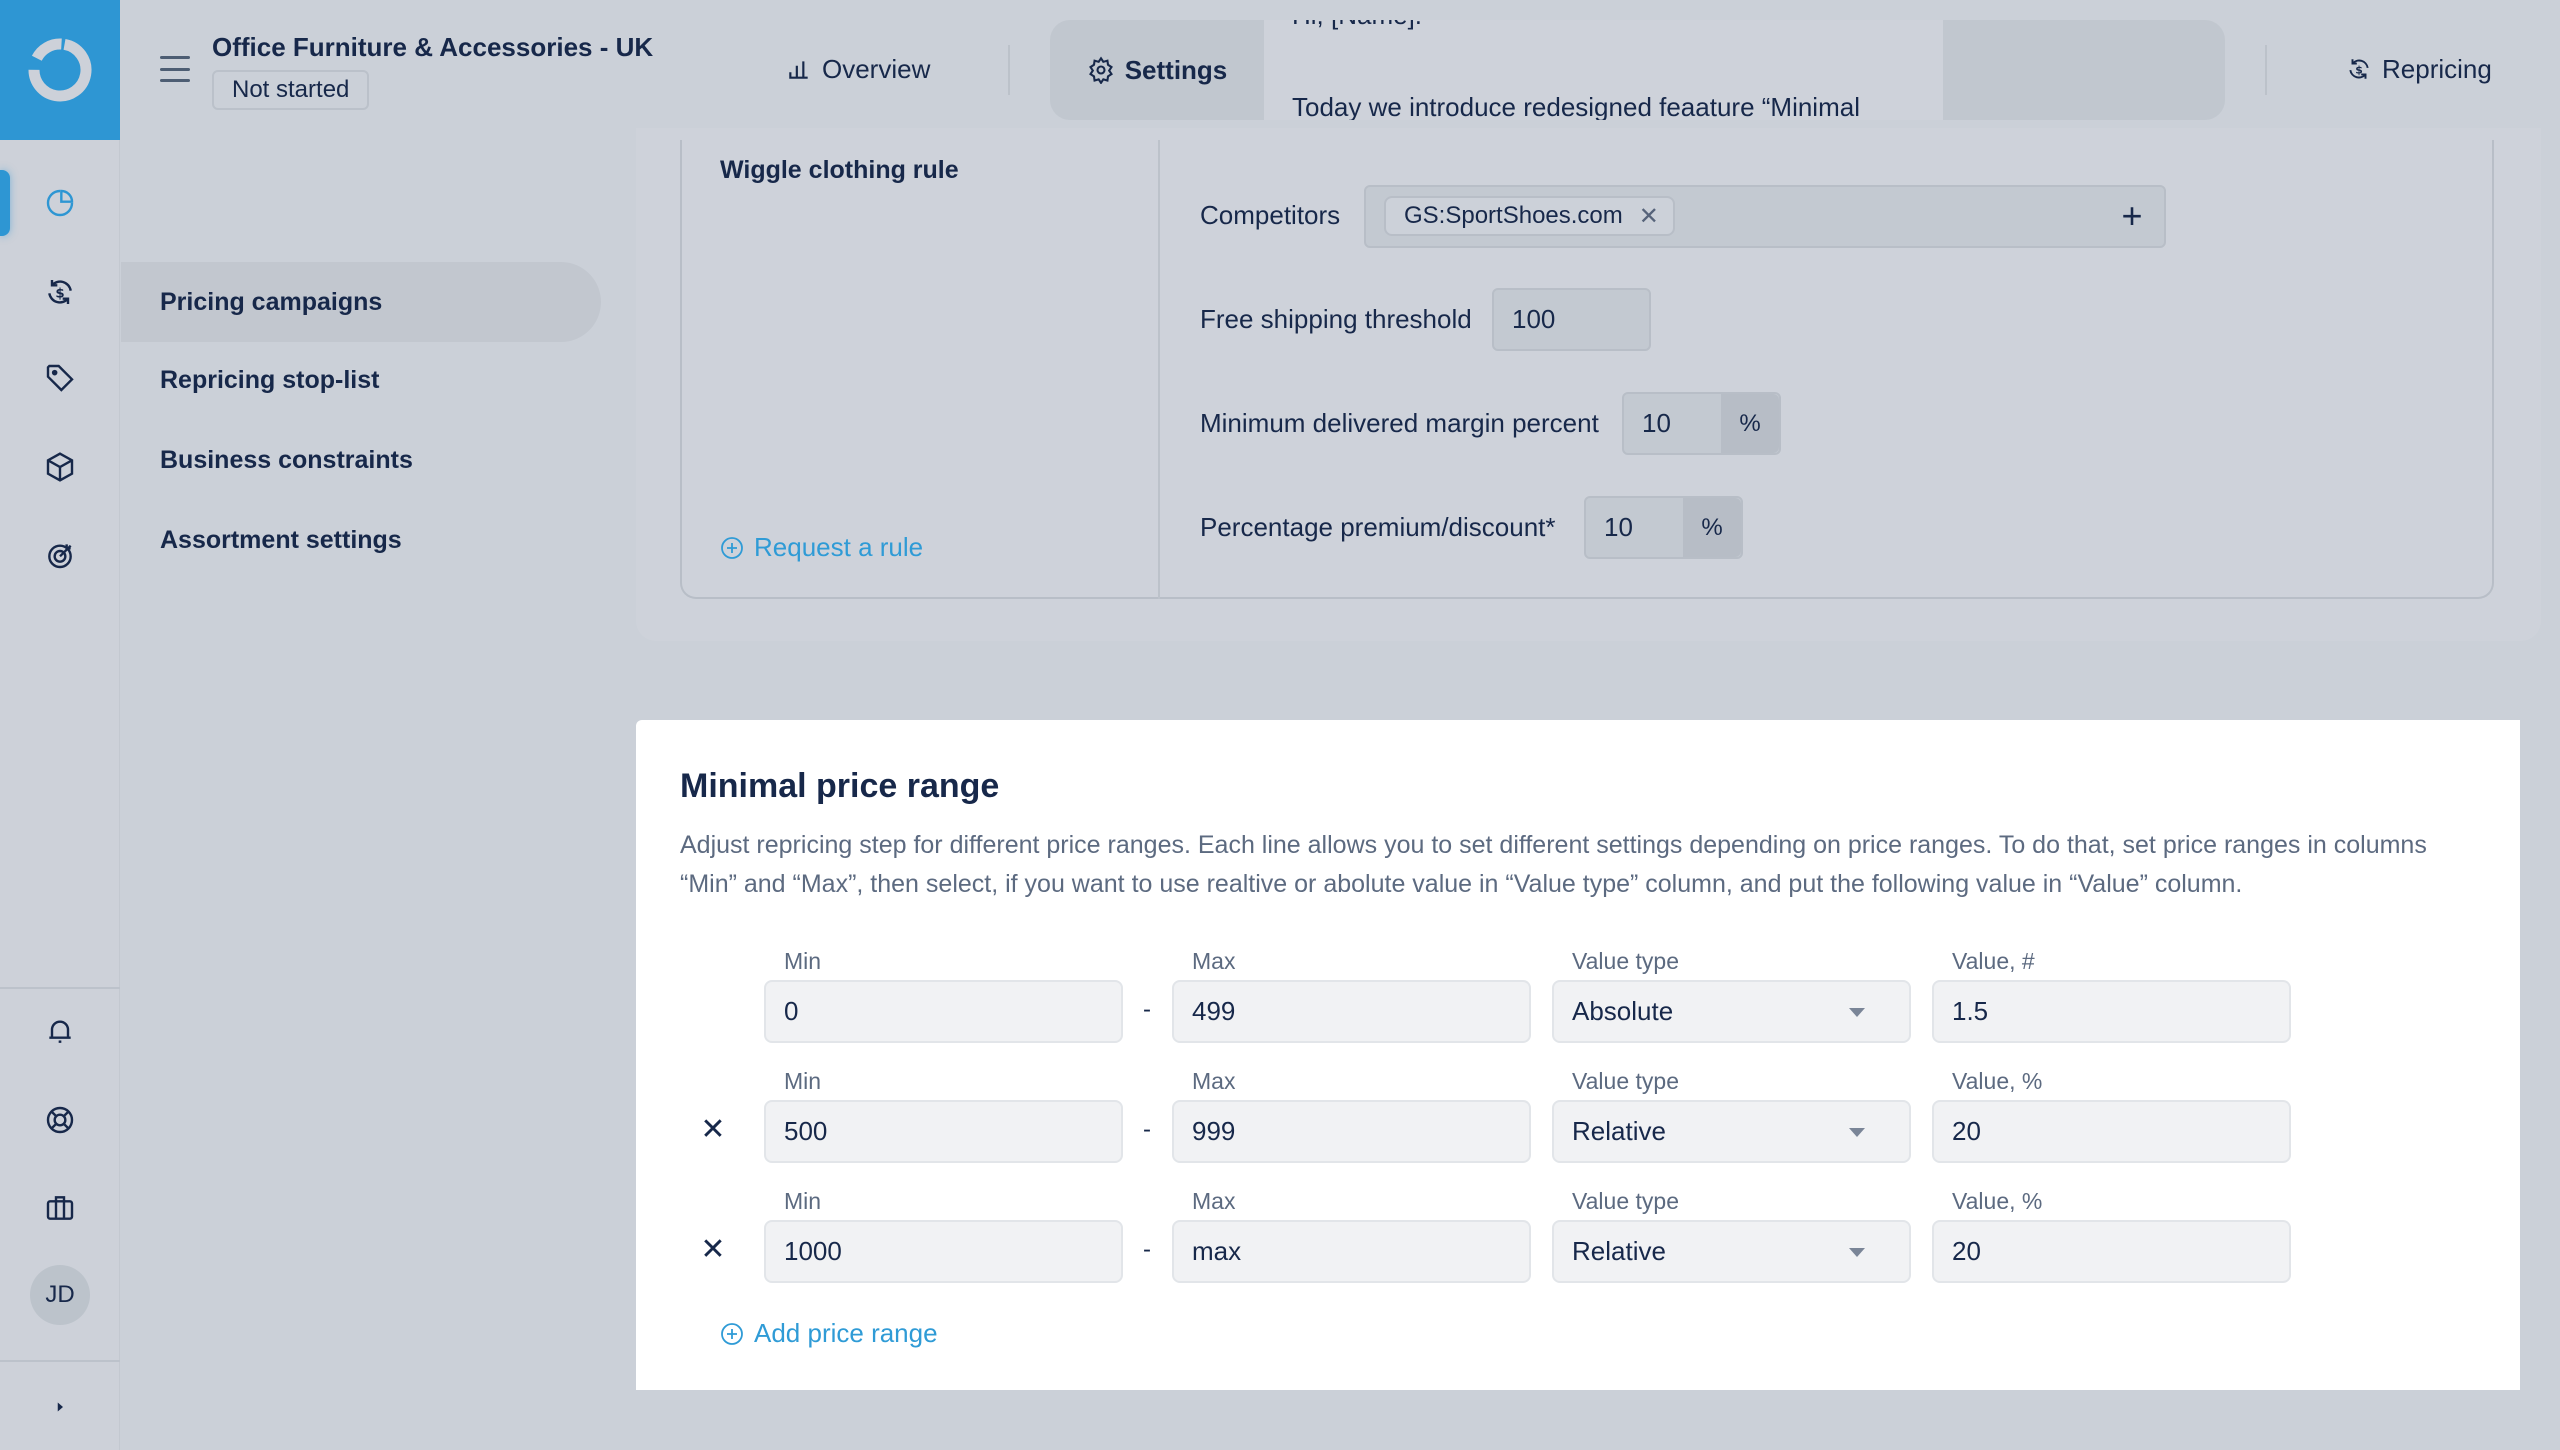 The height and width of the screenshot is (1450, 2560). What do you see at coordinates (271, 301) in the screenshot?
I see `submenu-item-label: Pricing campaigns` at bounding box center [271, 301].